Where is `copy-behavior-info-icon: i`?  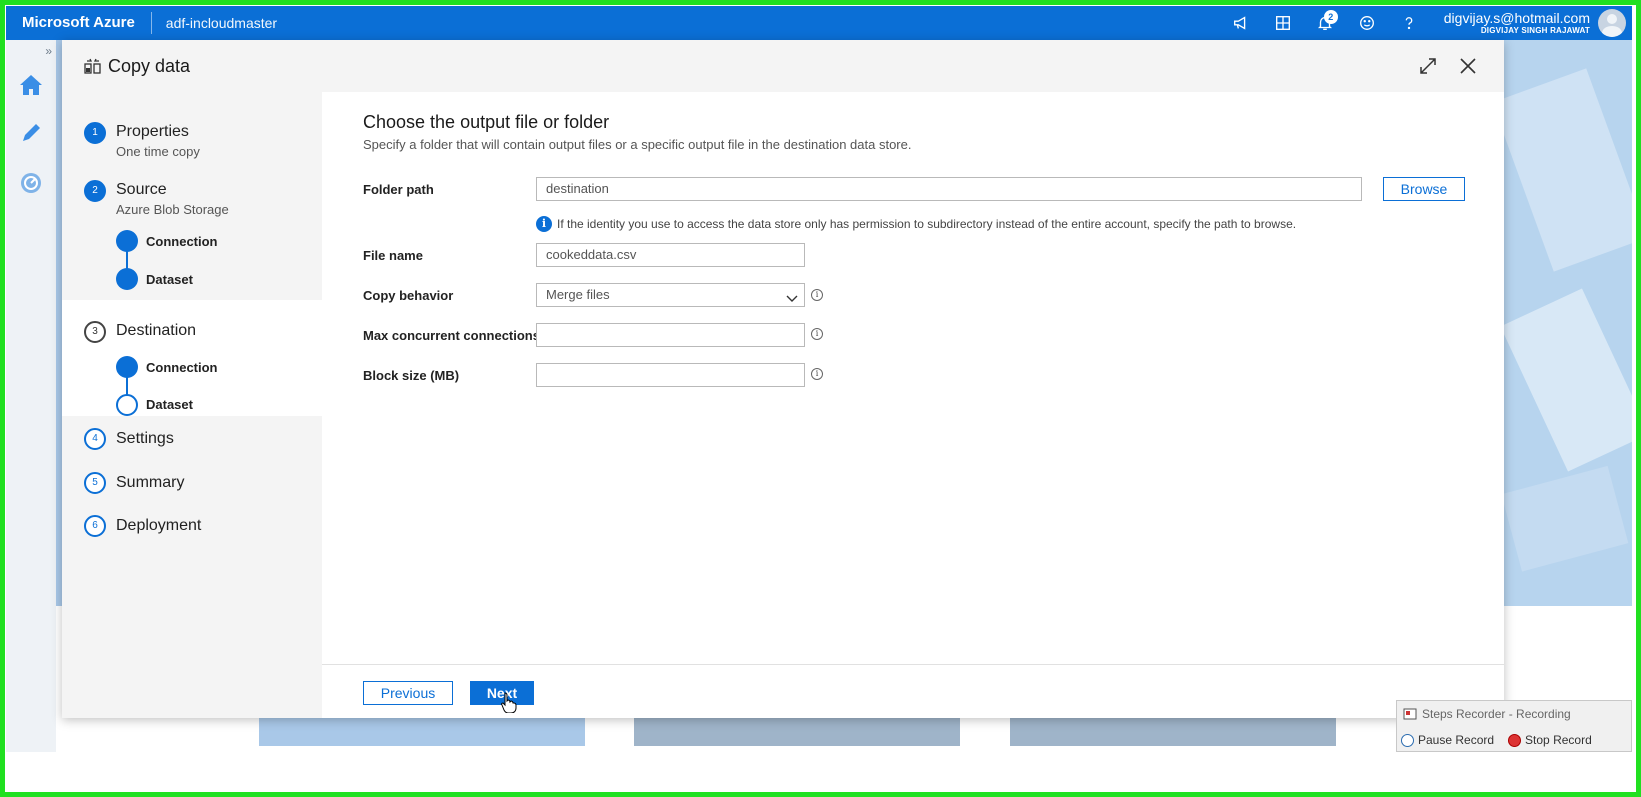 copy-behavior-info-icon: i is located at coordinates (817, 295).